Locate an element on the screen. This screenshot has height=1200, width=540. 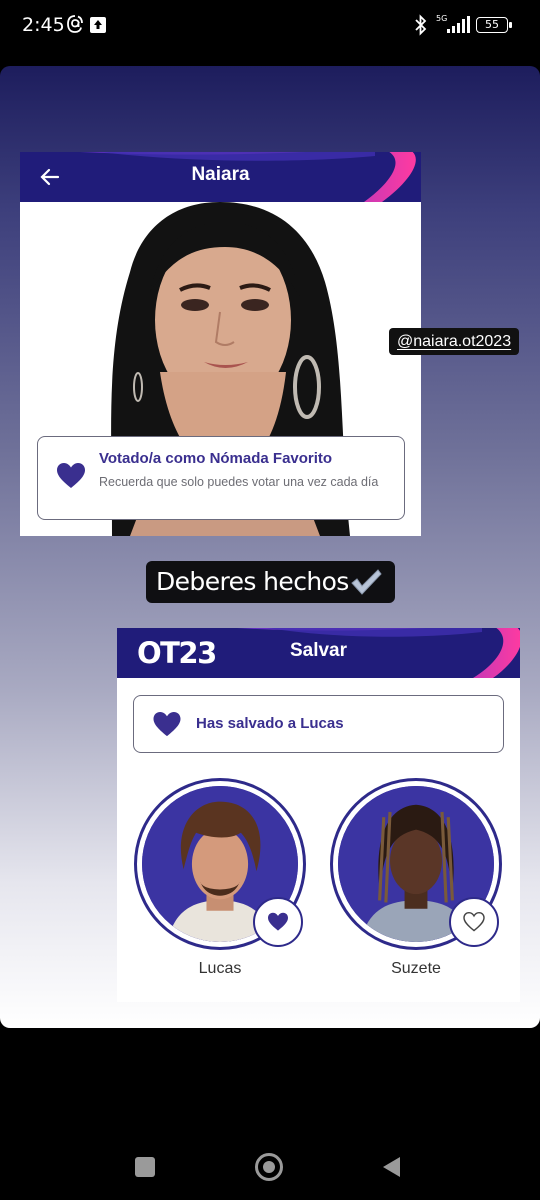
status-time: 2:45 is located at coordinates (43, 25).